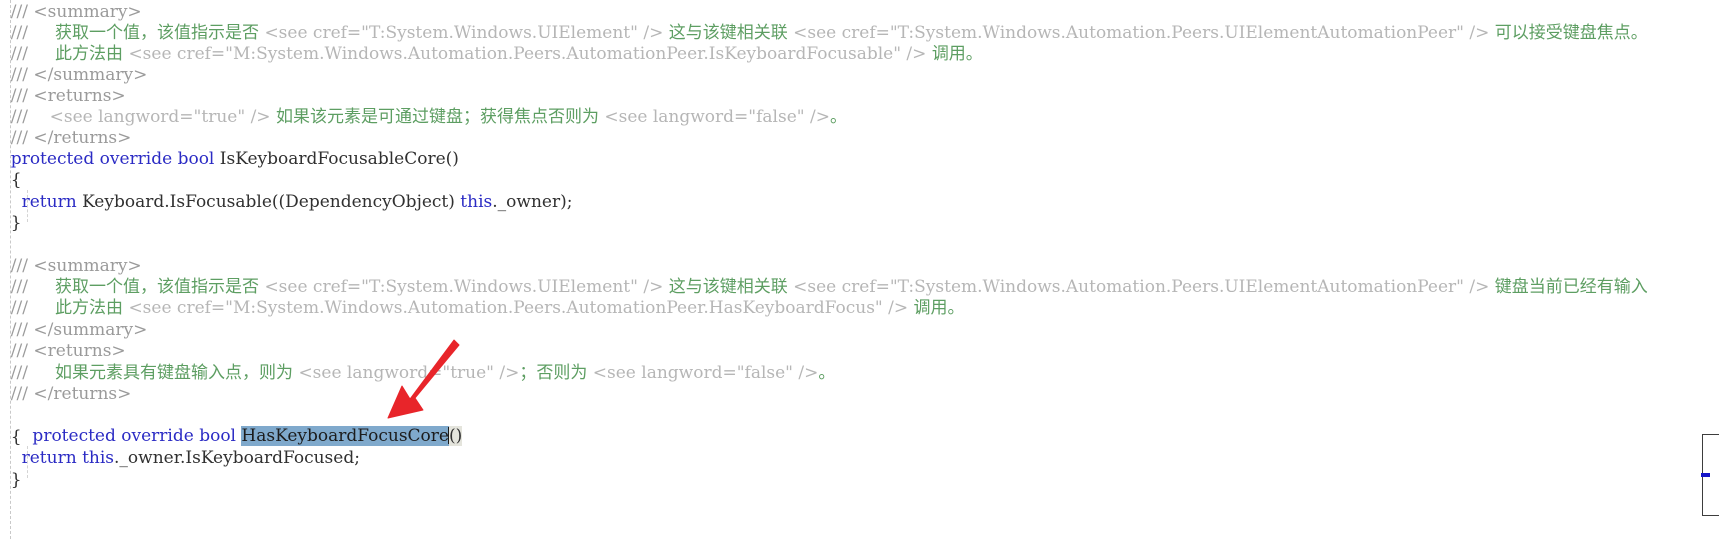  Describe the element at coordinates (1571, 287) in the screenshot. I see `code-token: 键盘当前已经有输入` at that location.